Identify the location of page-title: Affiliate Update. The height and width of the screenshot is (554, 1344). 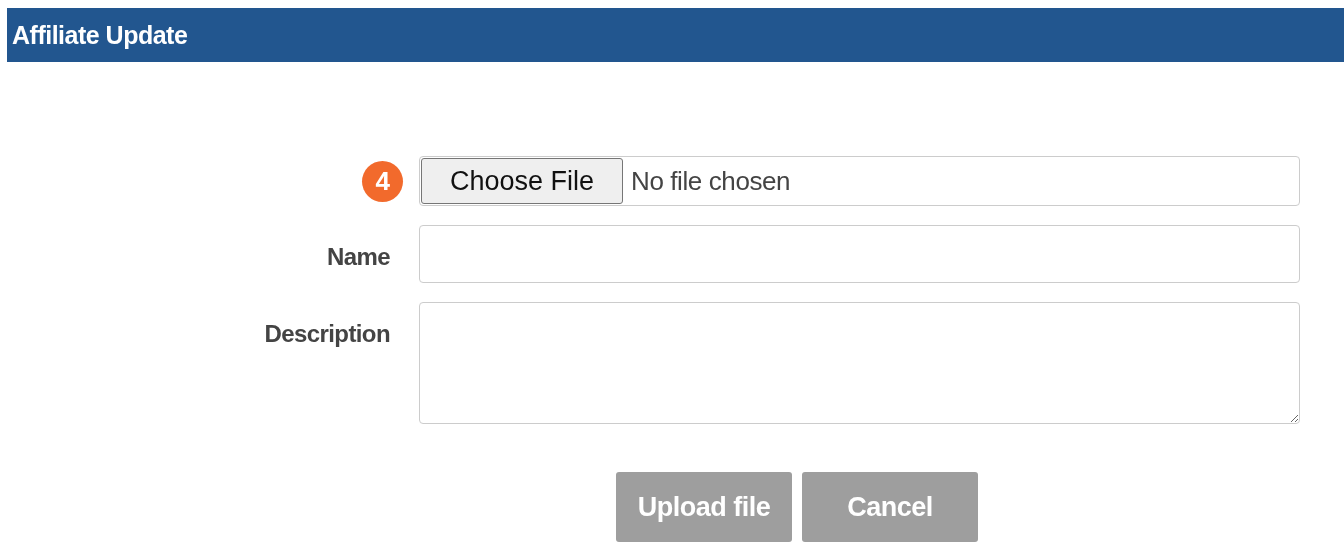
(100, 35).